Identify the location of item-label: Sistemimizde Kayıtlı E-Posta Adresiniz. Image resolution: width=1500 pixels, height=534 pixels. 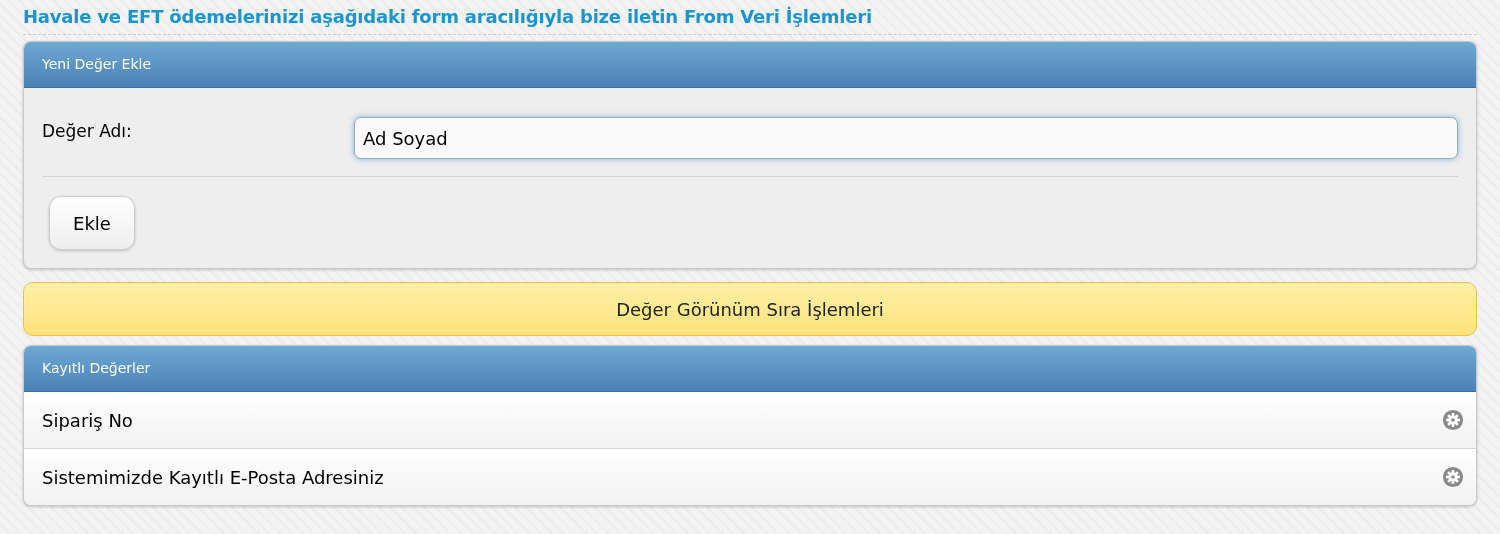
(213, 477).